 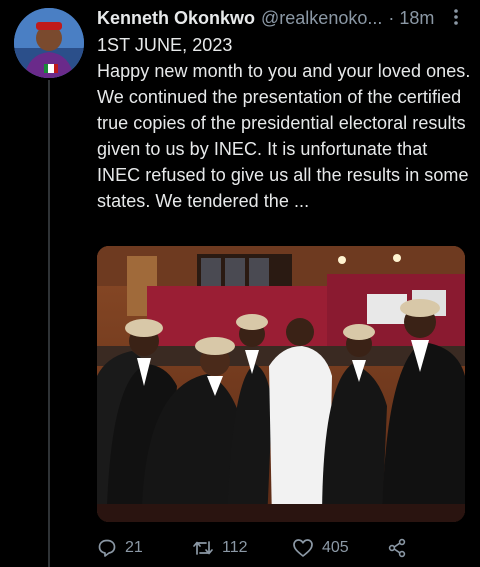 What do you see at coordinates (335, 547) in the screenshot?
I see `like-count: 405` at bounding box center [335, 547].